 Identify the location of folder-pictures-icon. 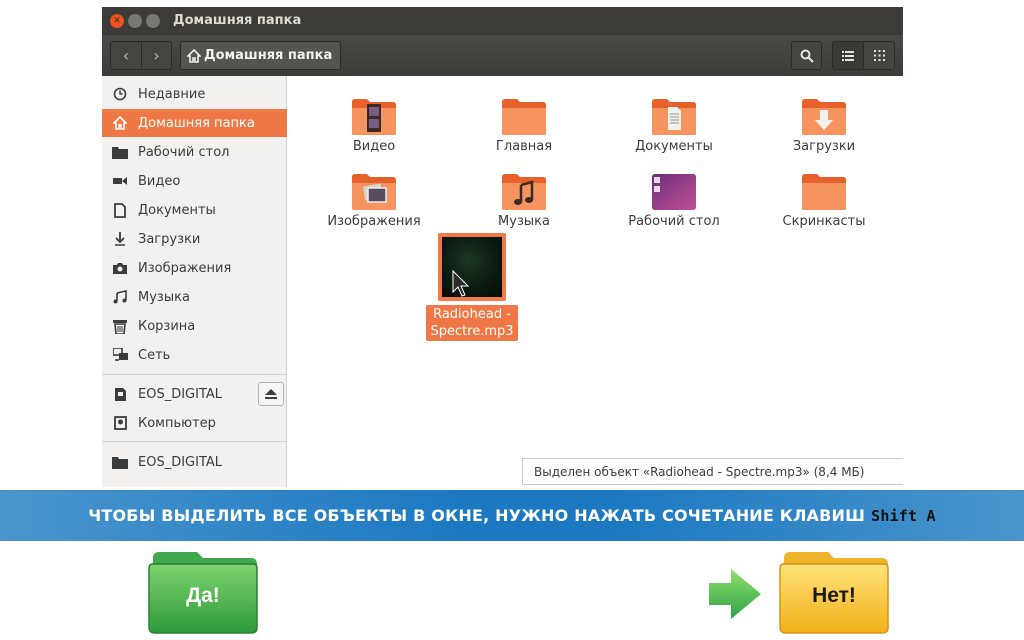
(374, 192).